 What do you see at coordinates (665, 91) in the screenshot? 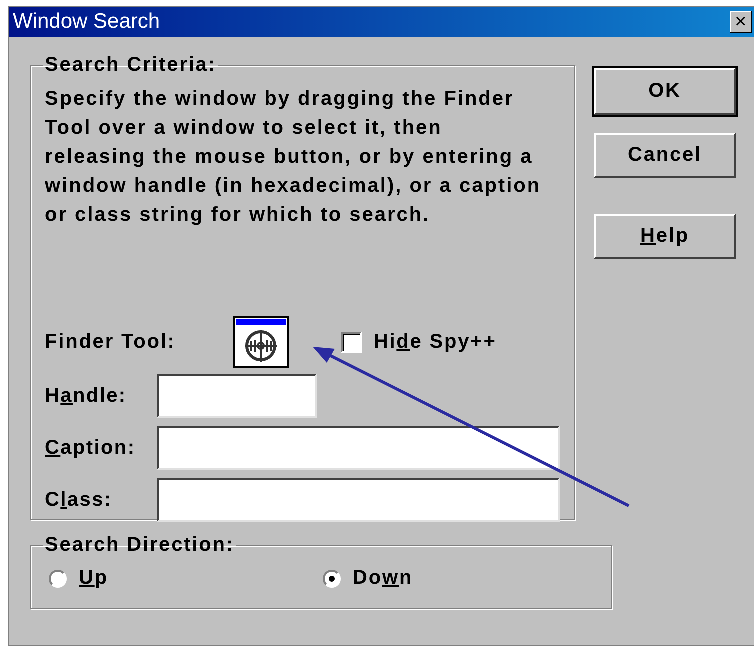
I see `dialog-button: OK` at bounding box center [665, 91].